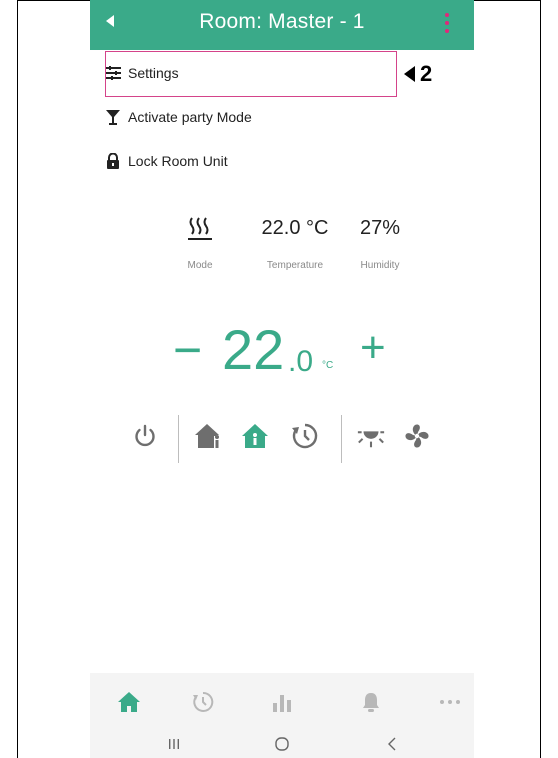 Image resolution: width=558 pixels, height=758 pixels. What do you see at coordinates (380, 265) in the screenshot?
I see `humidity-label: Humidity` at bounding box center [380, 265].